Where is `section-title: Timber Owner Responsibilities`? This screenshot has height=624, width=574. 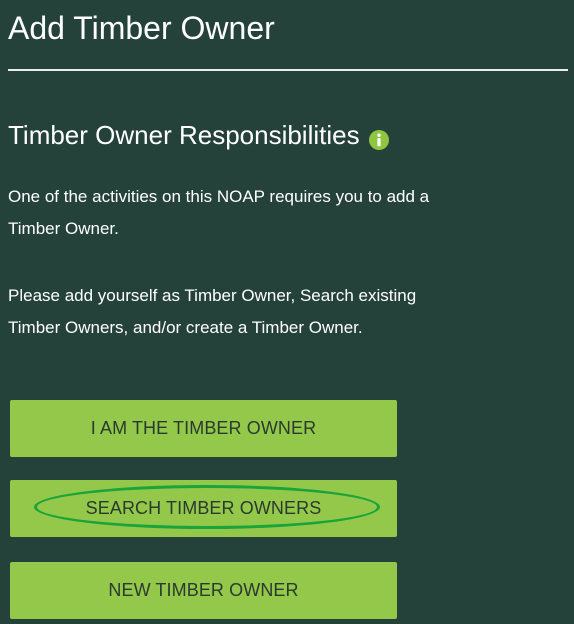 section-title: Timber Owner Responsibilities is located at coordinates (198, 135).